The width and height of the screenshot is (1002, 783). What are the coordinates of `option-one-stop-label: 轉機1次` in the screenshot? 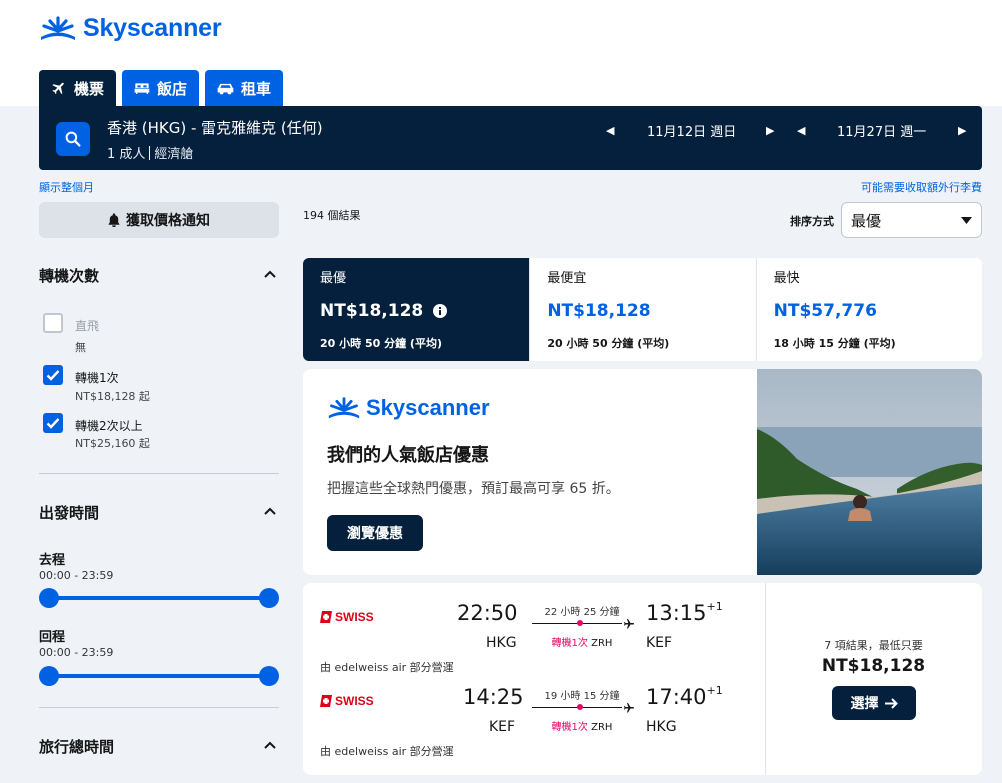 It's located at (97, 378).